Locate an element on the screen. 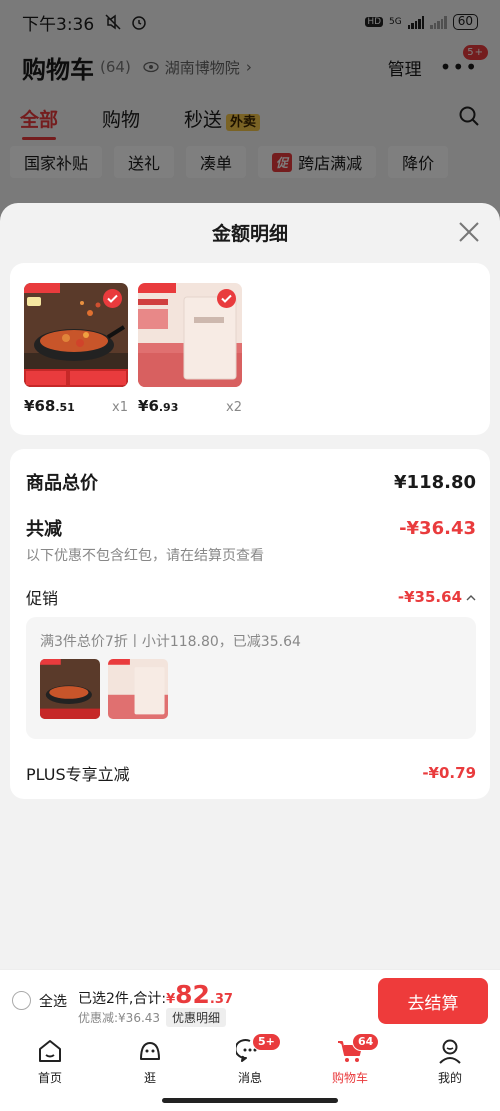 The width and height of the screenshot is (500, 1111). discount-text: 优惠减:¥36.43 is located at coordinates (119, 1018).